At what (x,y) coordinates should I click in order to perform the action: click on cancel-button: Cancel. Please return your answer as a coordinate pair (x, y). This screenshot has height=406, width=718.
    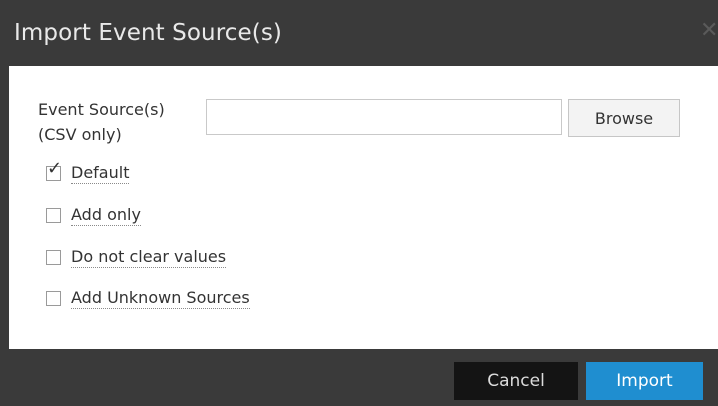
    Looking at the image, I should click on (516, 381).